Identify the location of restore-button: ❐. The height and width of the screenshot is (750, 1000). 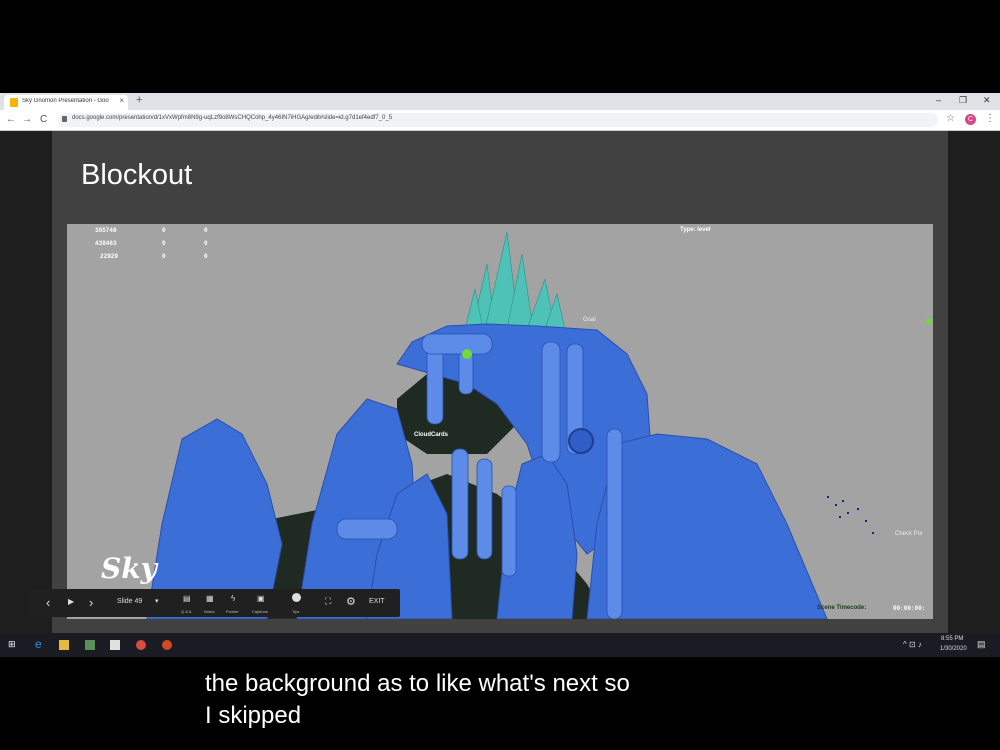
(963, 100).